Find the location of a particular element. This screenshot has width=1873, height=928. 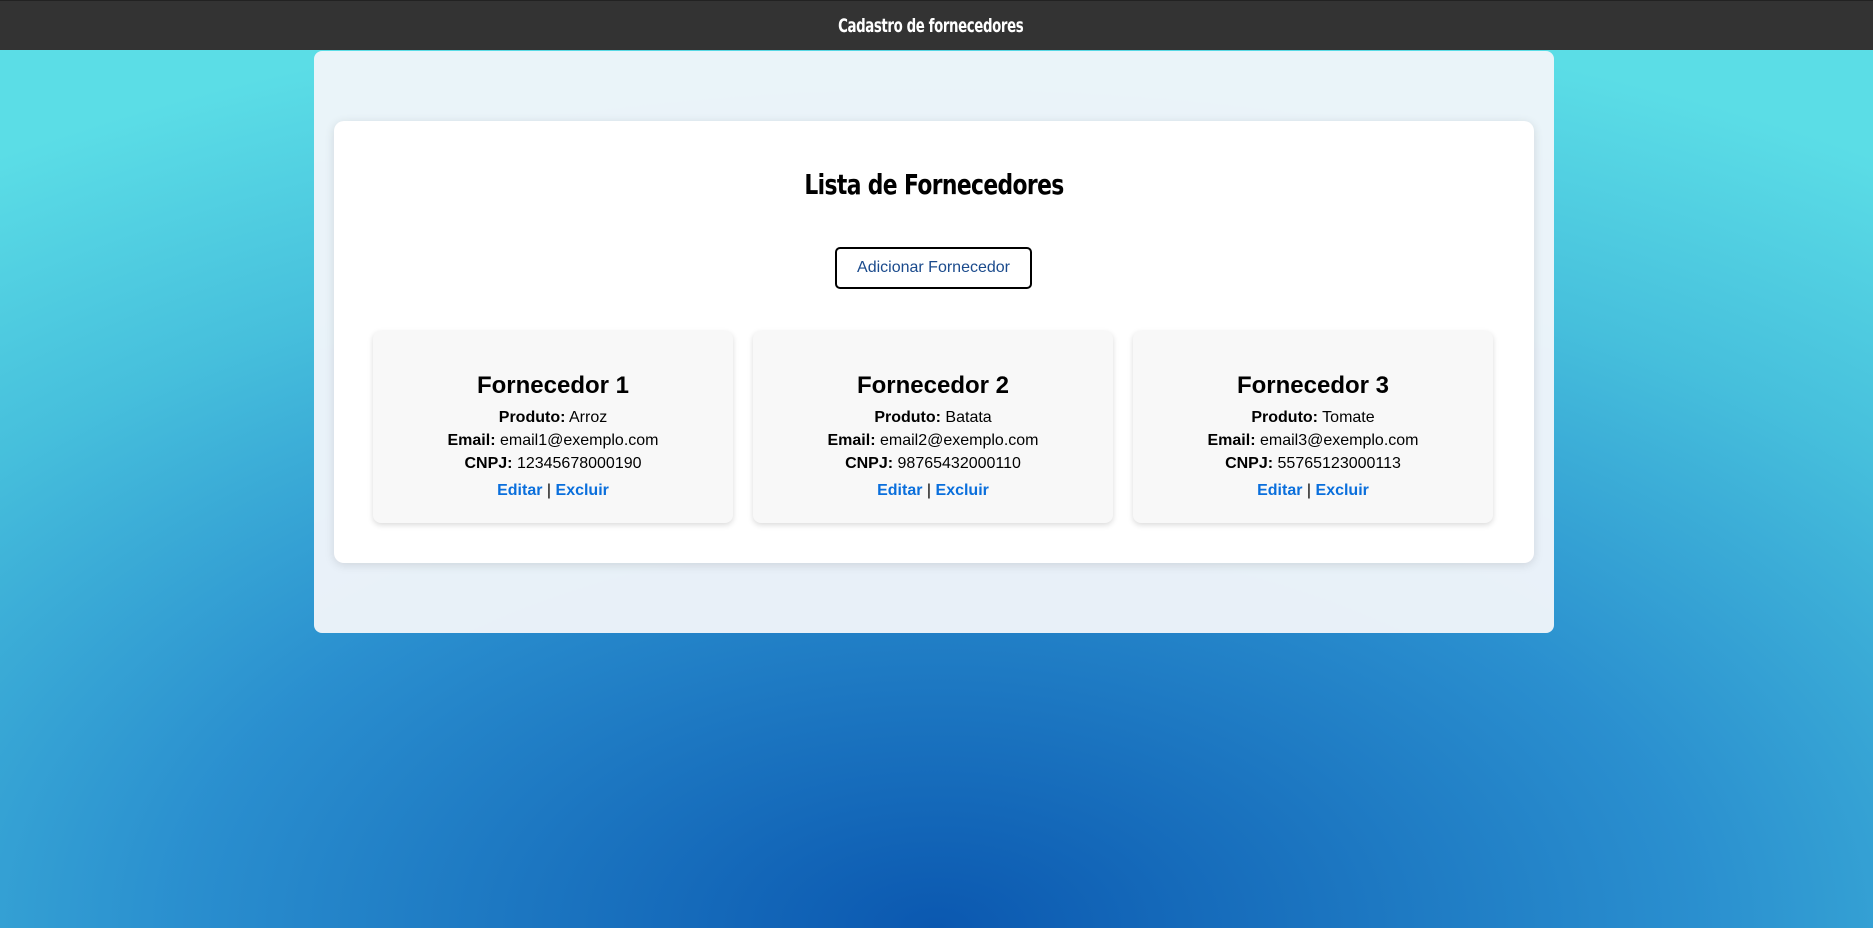

email-value: email2@exemplo.com is located at coordinates (959, 440).